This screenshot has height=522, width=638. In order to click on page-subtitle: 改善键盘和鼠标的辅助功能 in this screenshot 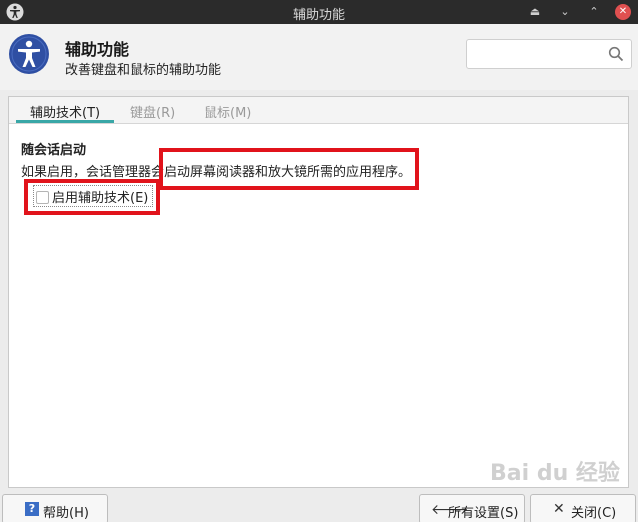, I will do `click(143, 70)`.